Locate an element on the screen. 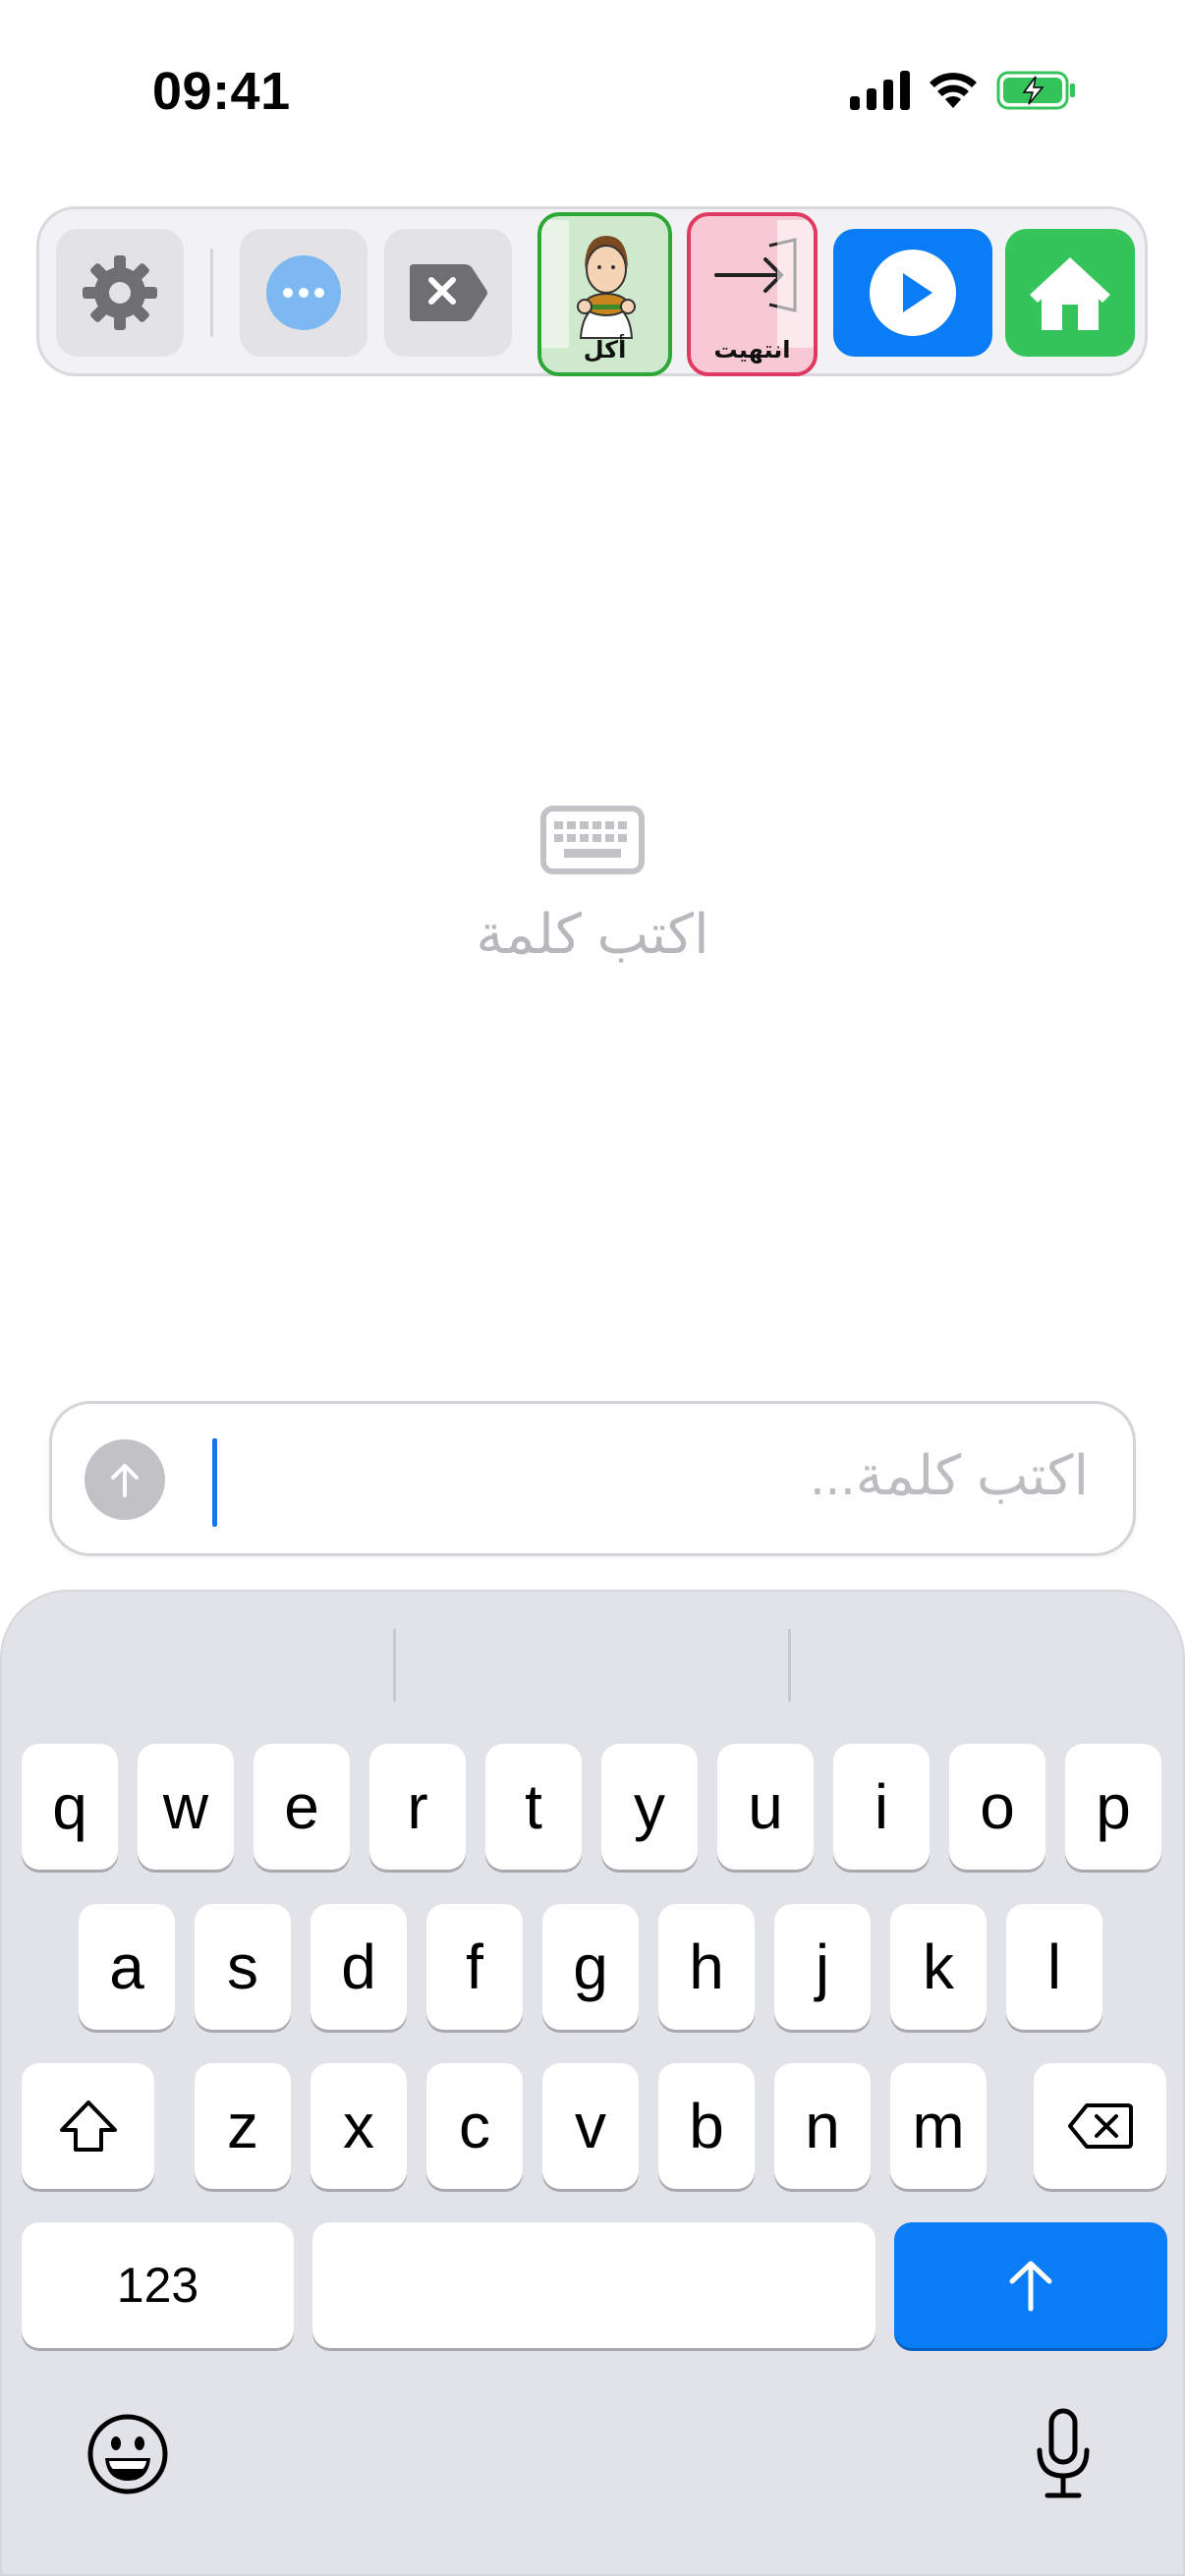 The height and width of the screenshot is (2576, 1185). shift-key is located at coordinates (88, 2126).